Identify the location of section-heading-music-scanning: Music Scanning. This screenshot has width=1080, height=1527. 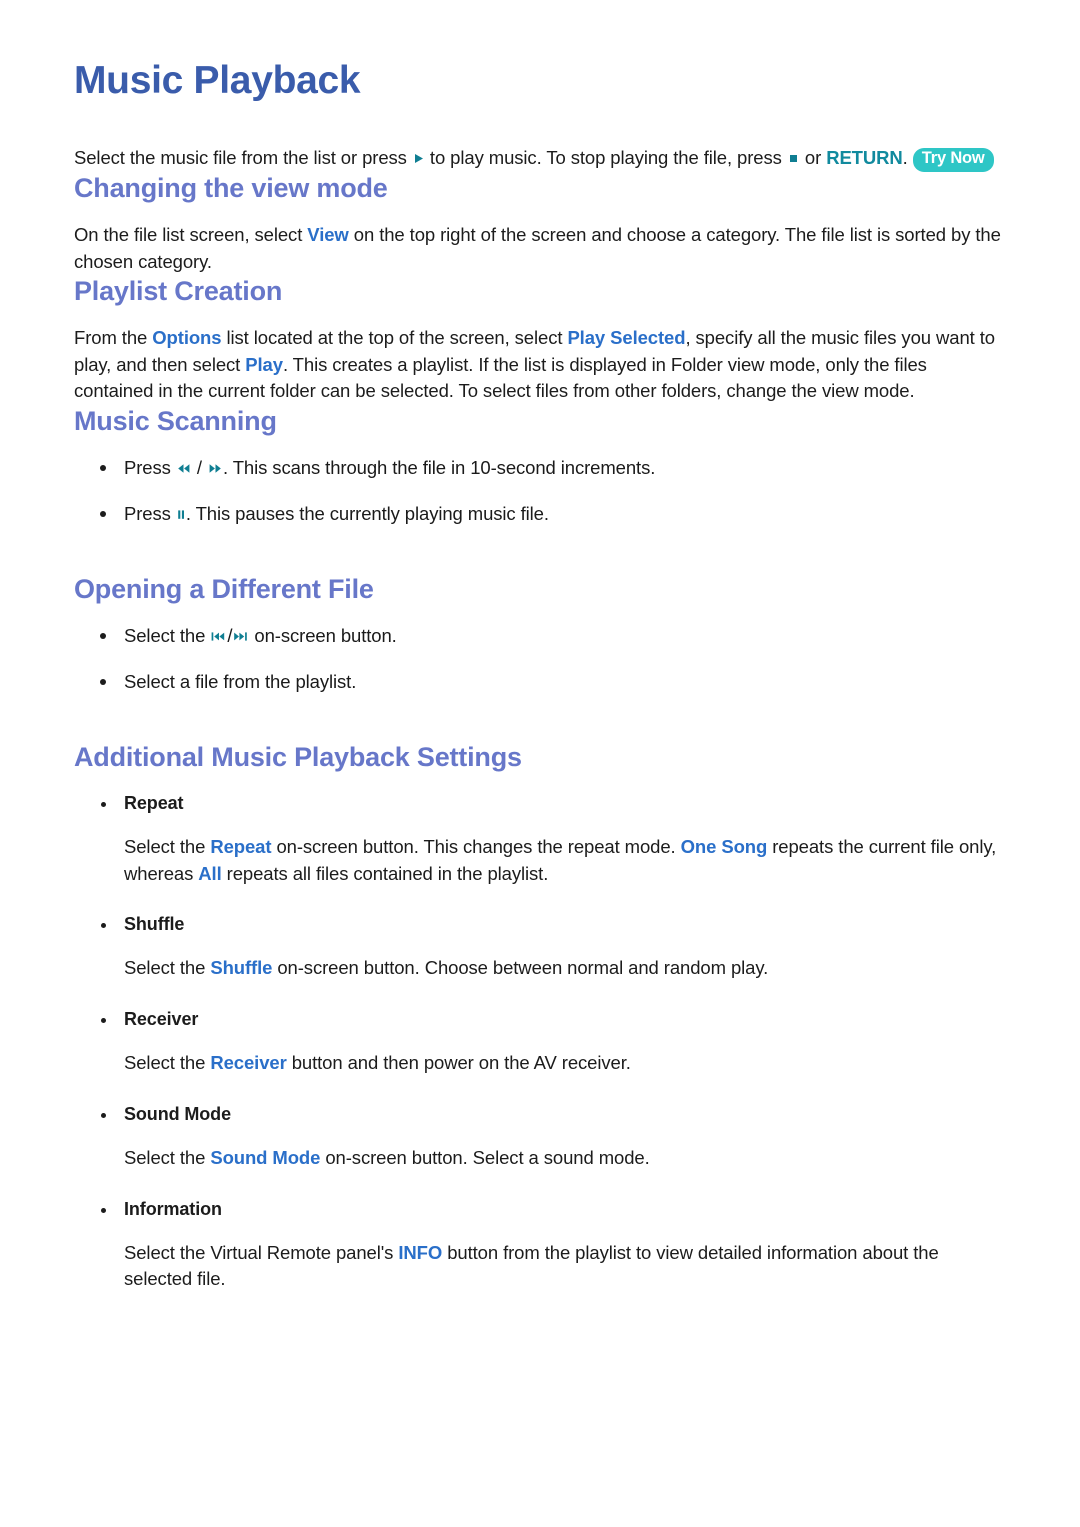
(175, 420).